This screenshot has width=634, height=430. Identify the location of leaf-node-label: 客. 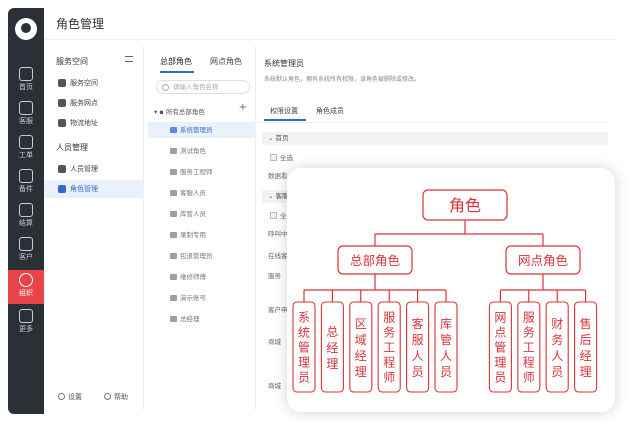
(418, 323).